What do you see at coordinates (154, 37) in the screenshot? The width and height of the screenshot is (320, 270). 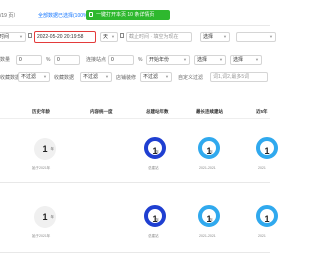 I see `deadline-placeholder: 截止时间 · 填空为现在` at bounding box center [154, 37].